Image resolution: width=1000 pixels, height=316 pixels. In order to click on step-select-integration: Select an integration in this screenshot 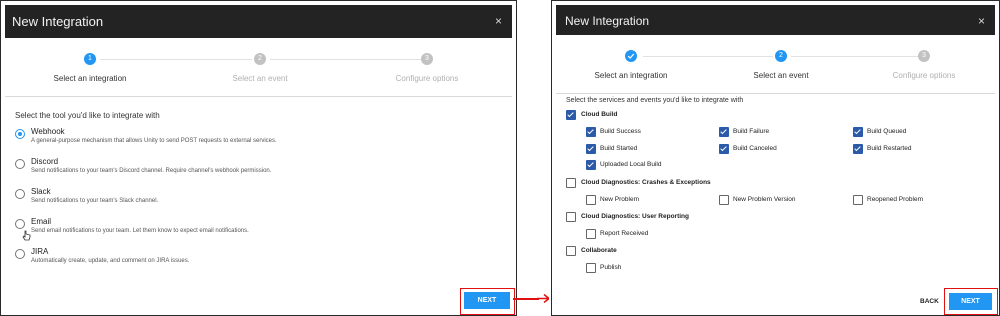, I will do `click(631, 64)`.